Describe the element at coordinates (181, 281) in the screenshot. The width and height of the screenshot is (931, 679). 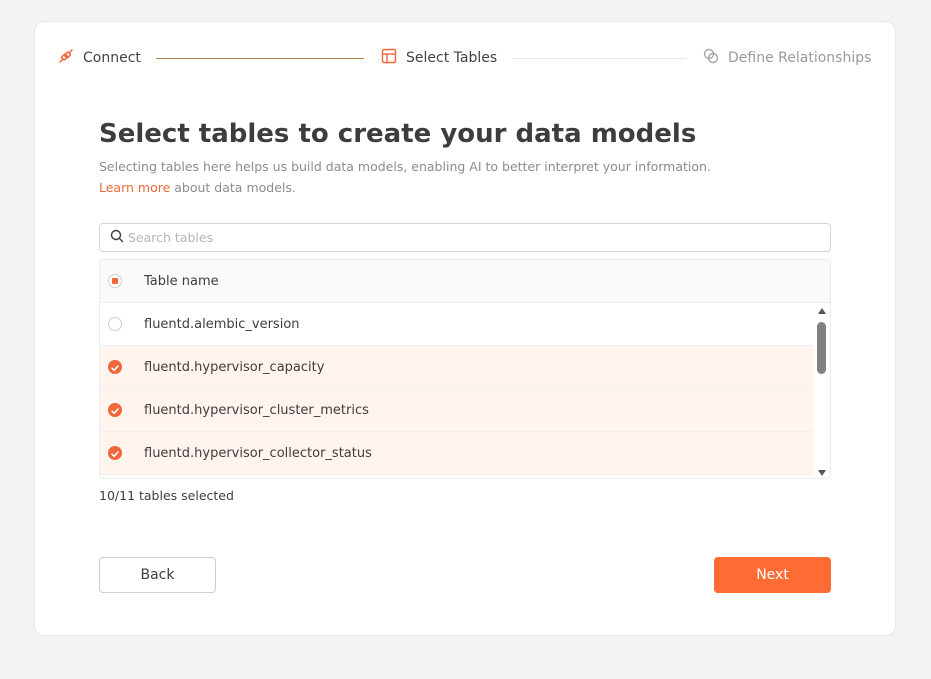
I see `column-header-table-name: Table name` at that location.